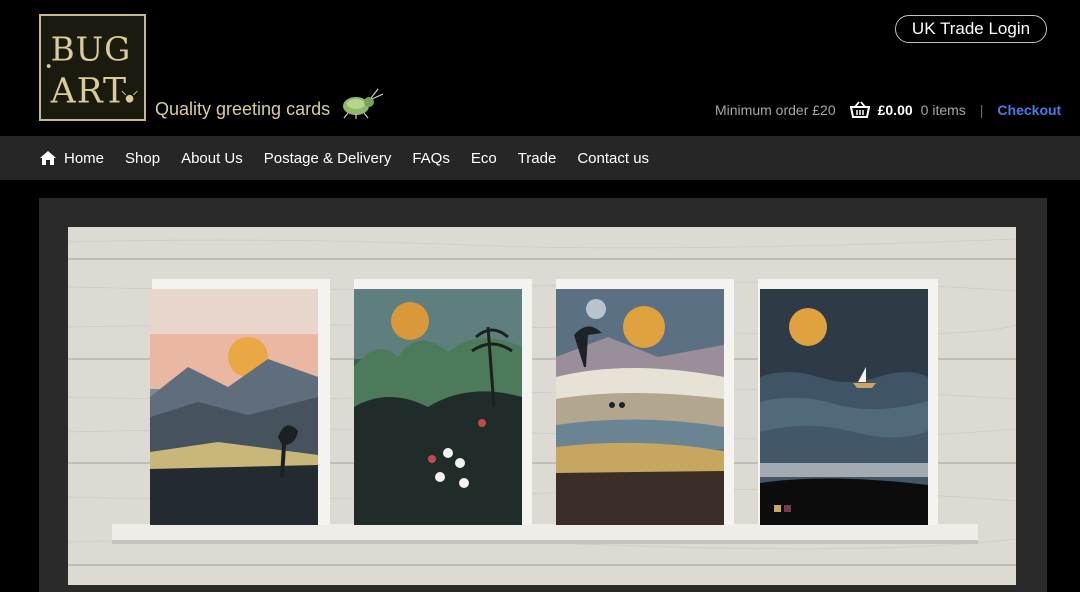 This screenshot has height=592, width=1080. Describe the element at coordinates (142, 158) in the screenshot. I see `nav-item-shop: Shop` at that location.